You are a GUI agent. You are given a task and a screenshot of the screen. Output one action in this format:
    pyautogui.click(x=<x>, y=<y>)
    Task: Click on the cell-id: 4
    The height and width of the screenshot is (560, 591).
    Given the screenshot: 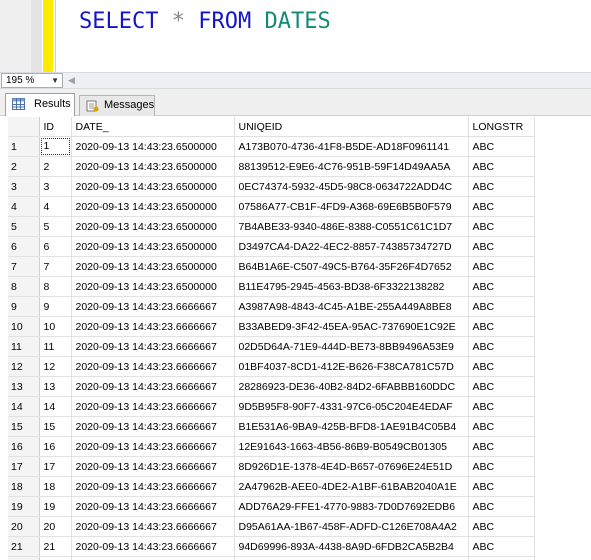 What is the action you would take?
    pyautogui.click(x=55, y=206)
    